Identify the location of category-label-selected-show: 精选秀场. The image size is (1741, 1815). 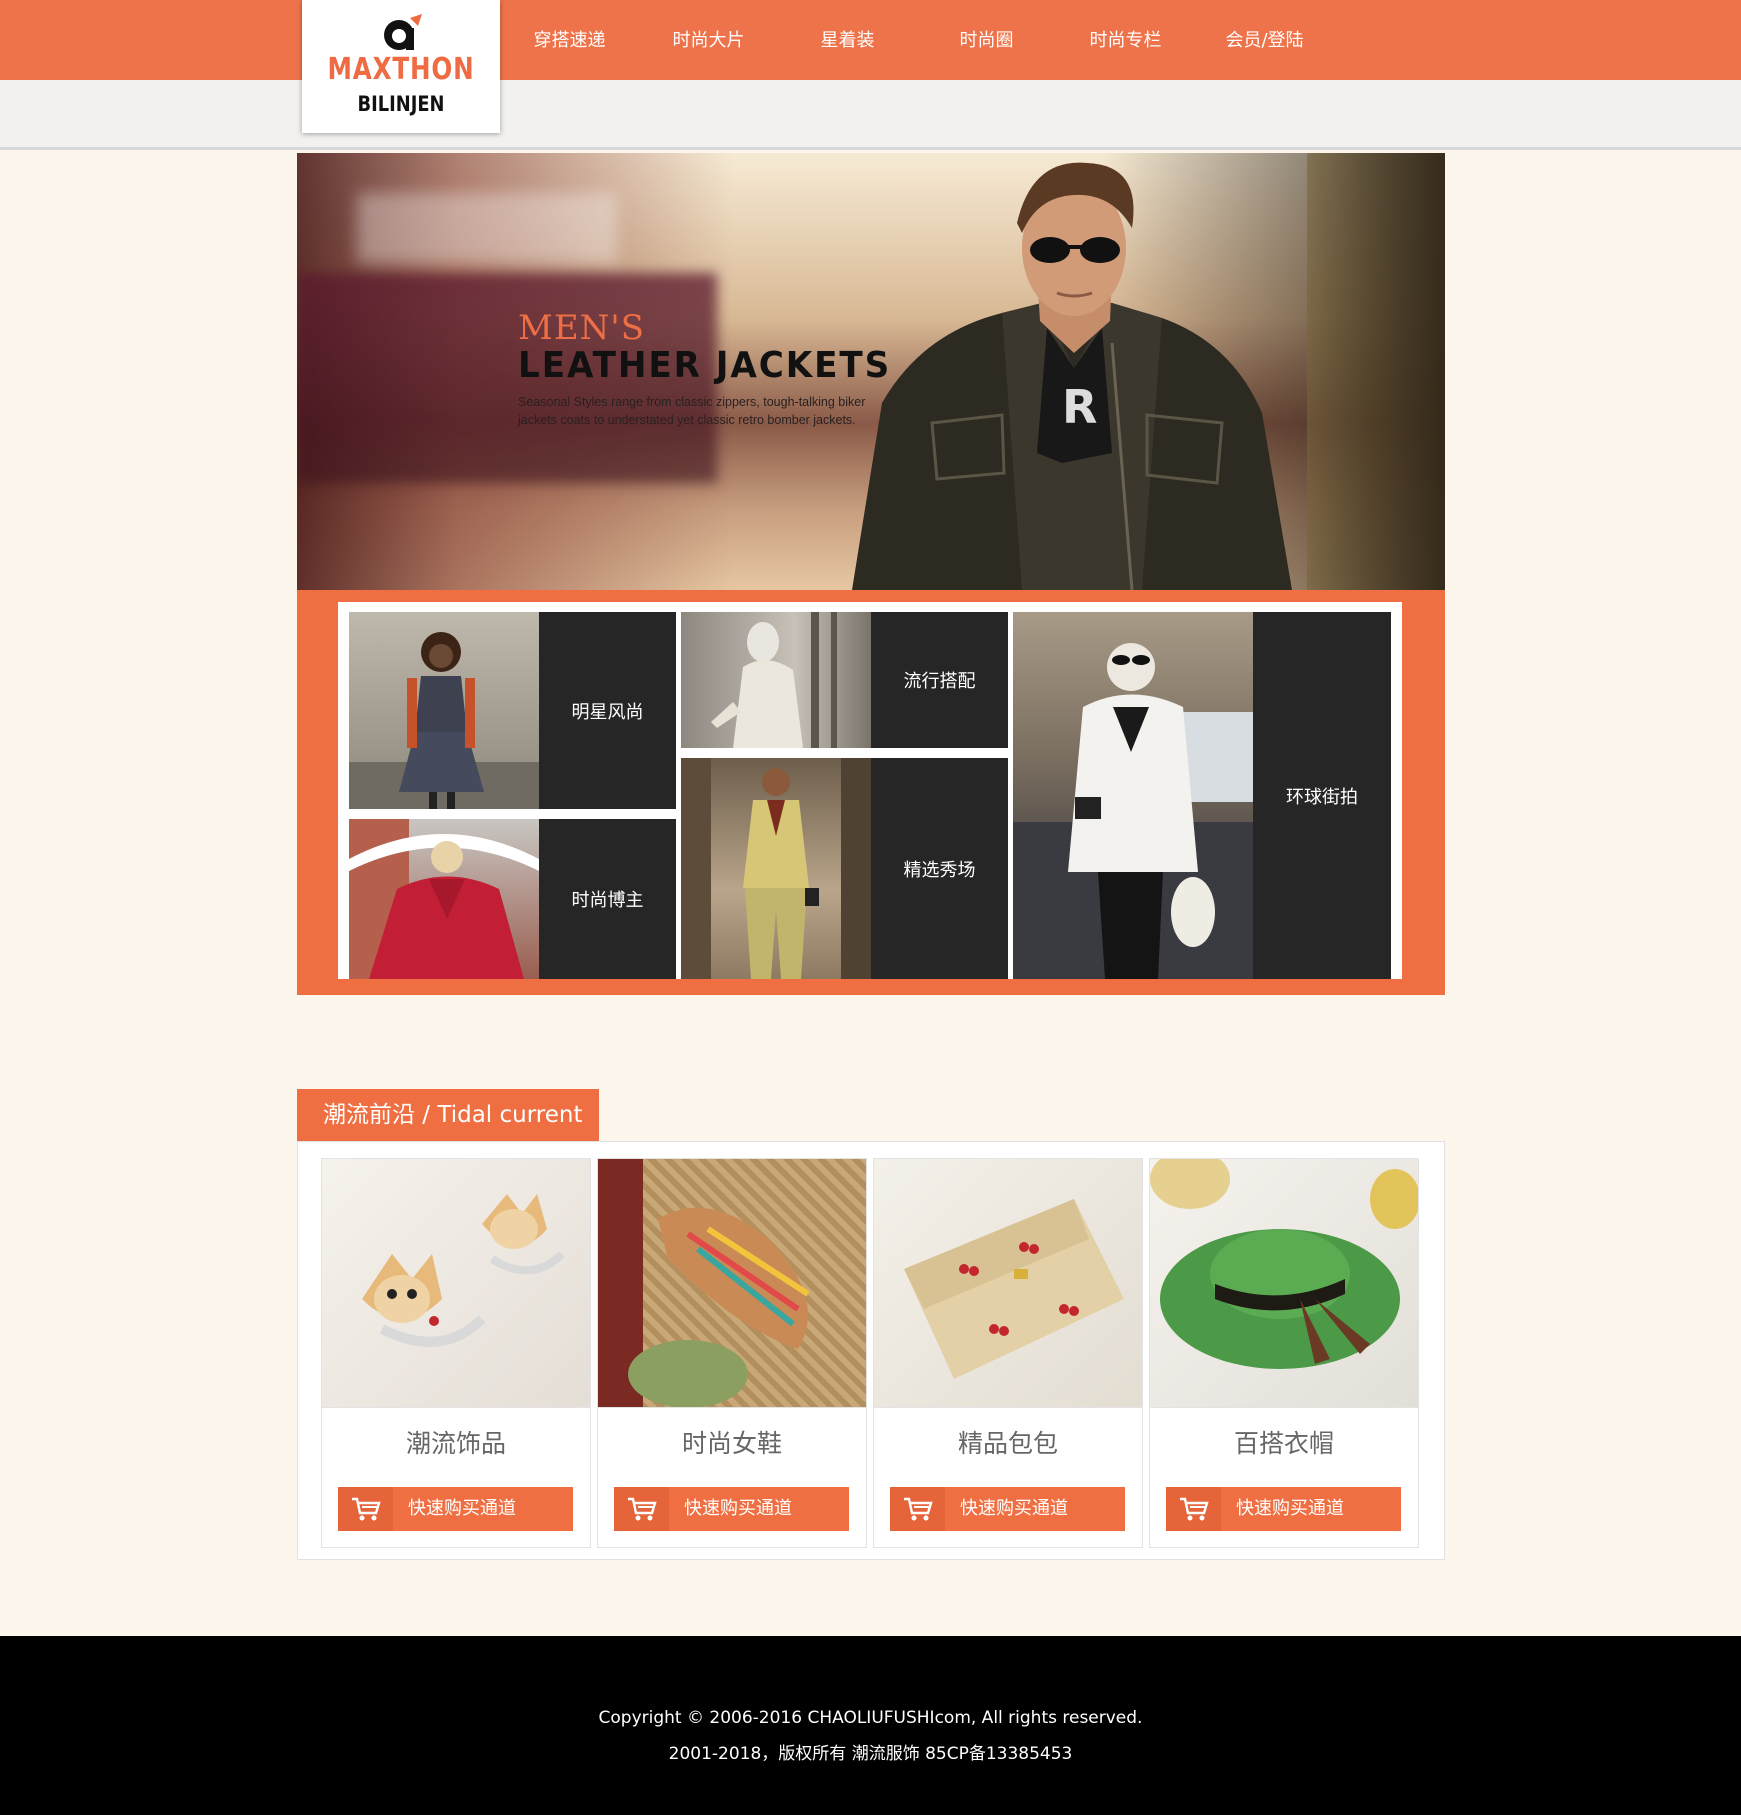
(939, 870).